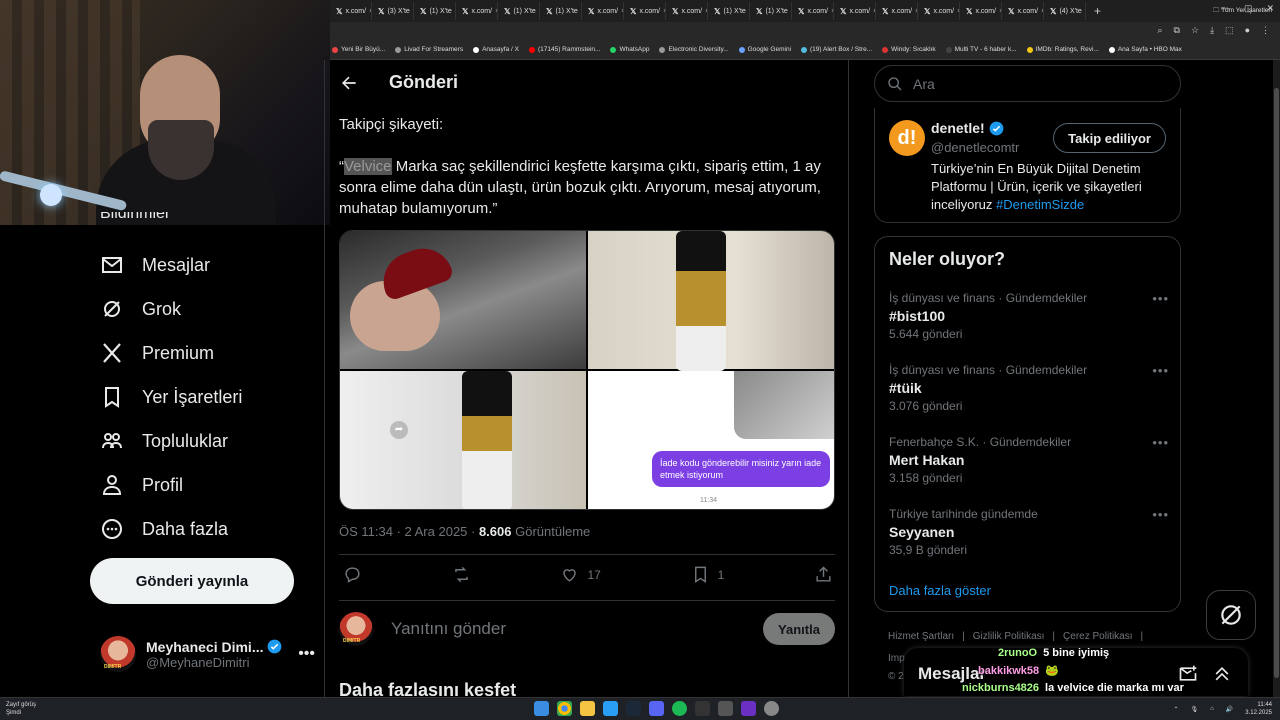  Describe the element at coordinates (429, 49) in the screenshot. I see `bookmark-item: Livad For Streamers` at that location.